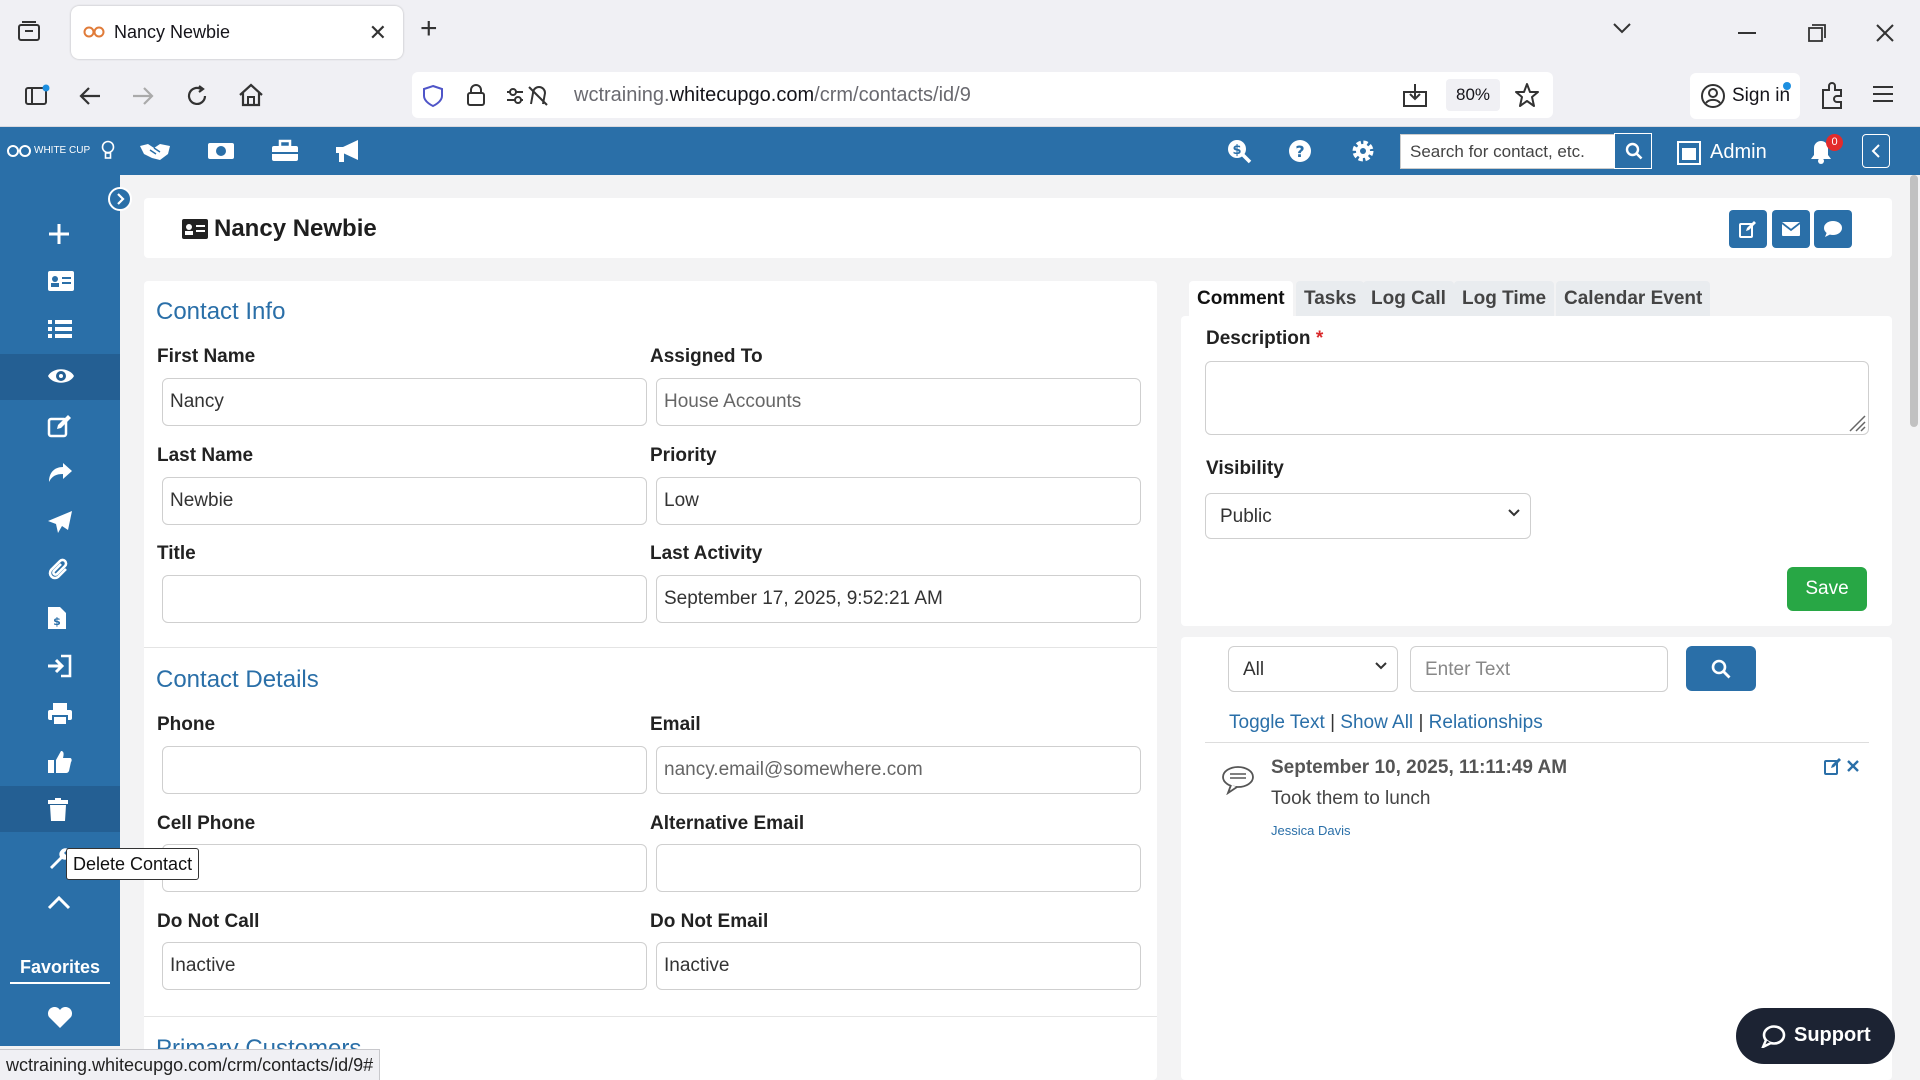 Image resolution: width=1920 pixels, height=1080 pixels. Describe the element at coordinates (348, 151) in the screenshot. I see `megaphone-icon` at that location.